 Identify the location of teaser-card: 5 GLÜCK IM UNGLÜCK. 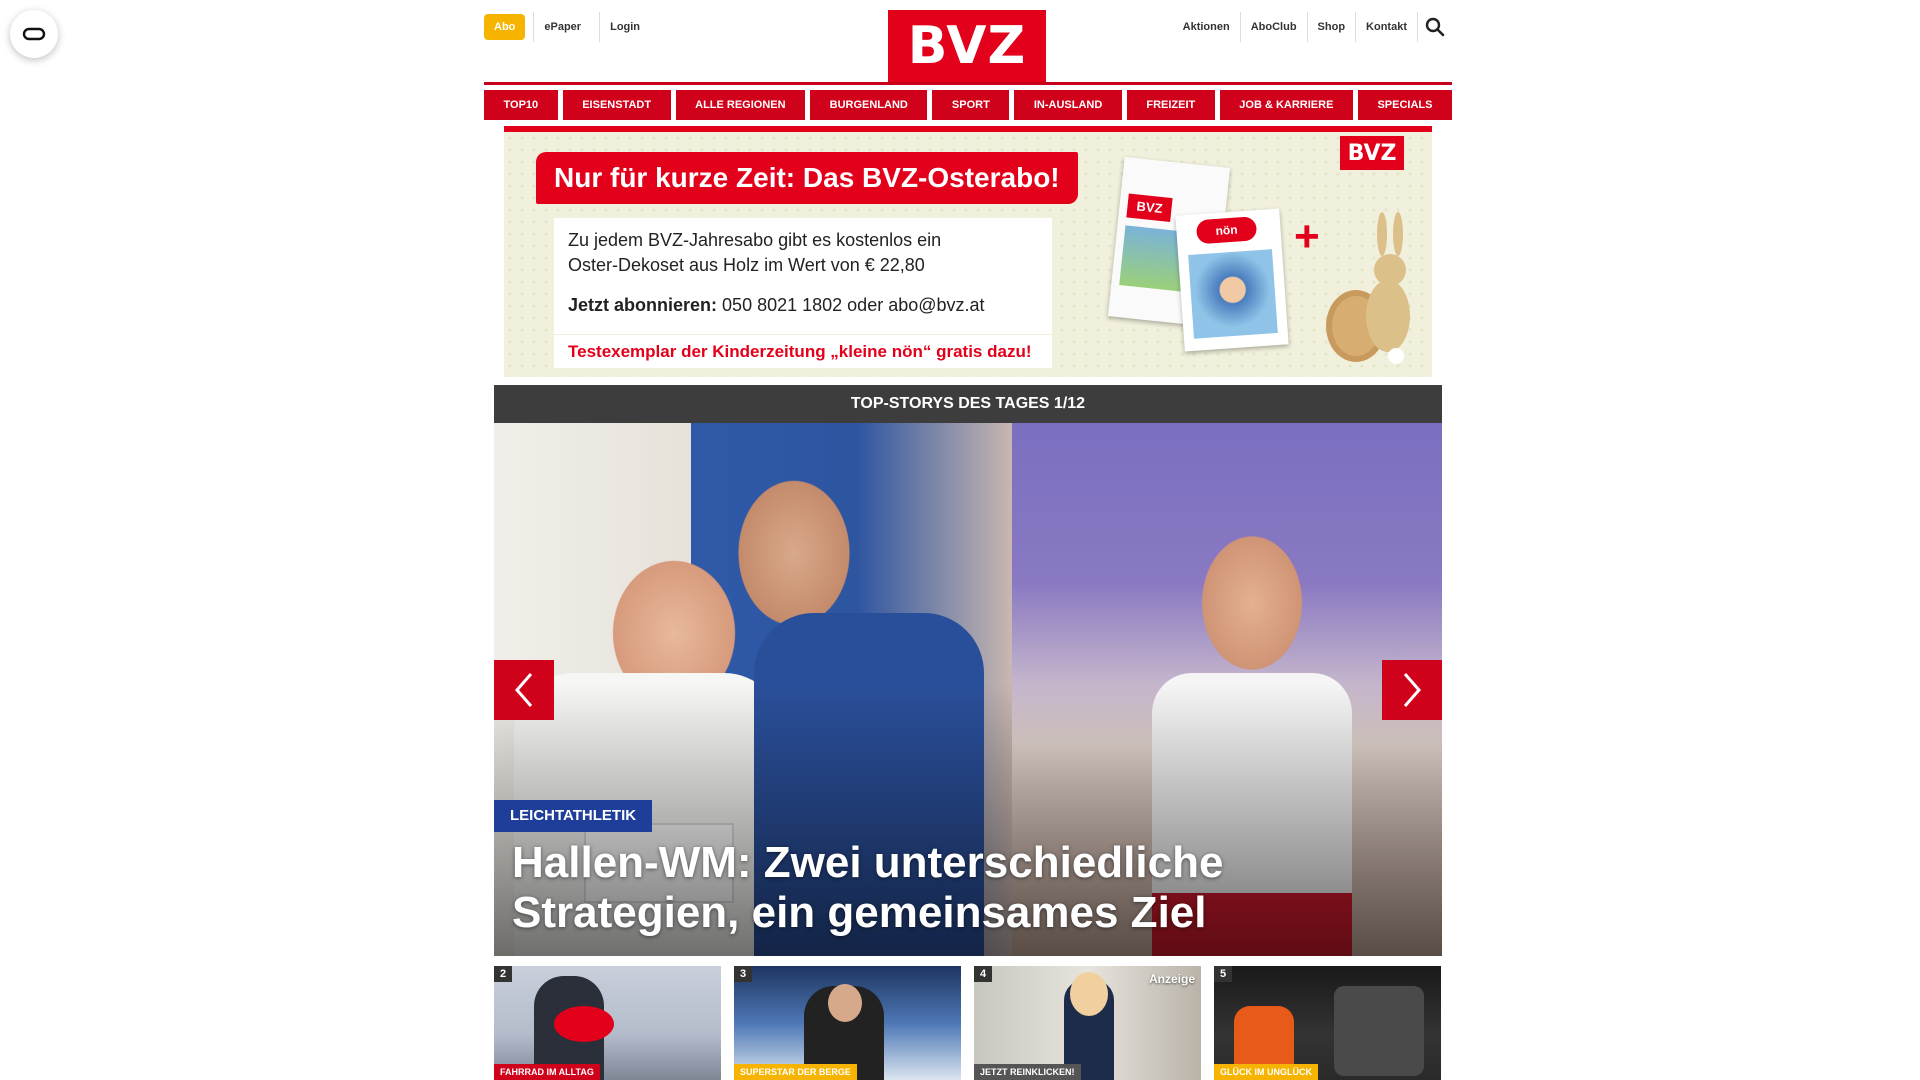
(1327, 1023).